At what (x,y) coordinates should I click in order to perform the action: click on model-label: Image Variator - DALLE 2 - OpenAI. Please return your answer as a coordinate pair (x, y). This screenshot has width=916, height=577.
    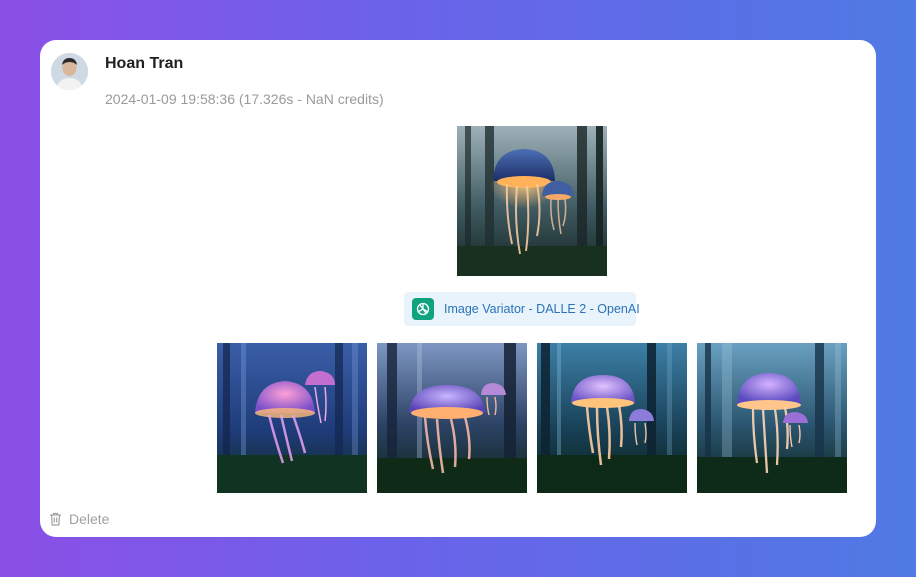
    Looking at the image, I should click on (542, 309).